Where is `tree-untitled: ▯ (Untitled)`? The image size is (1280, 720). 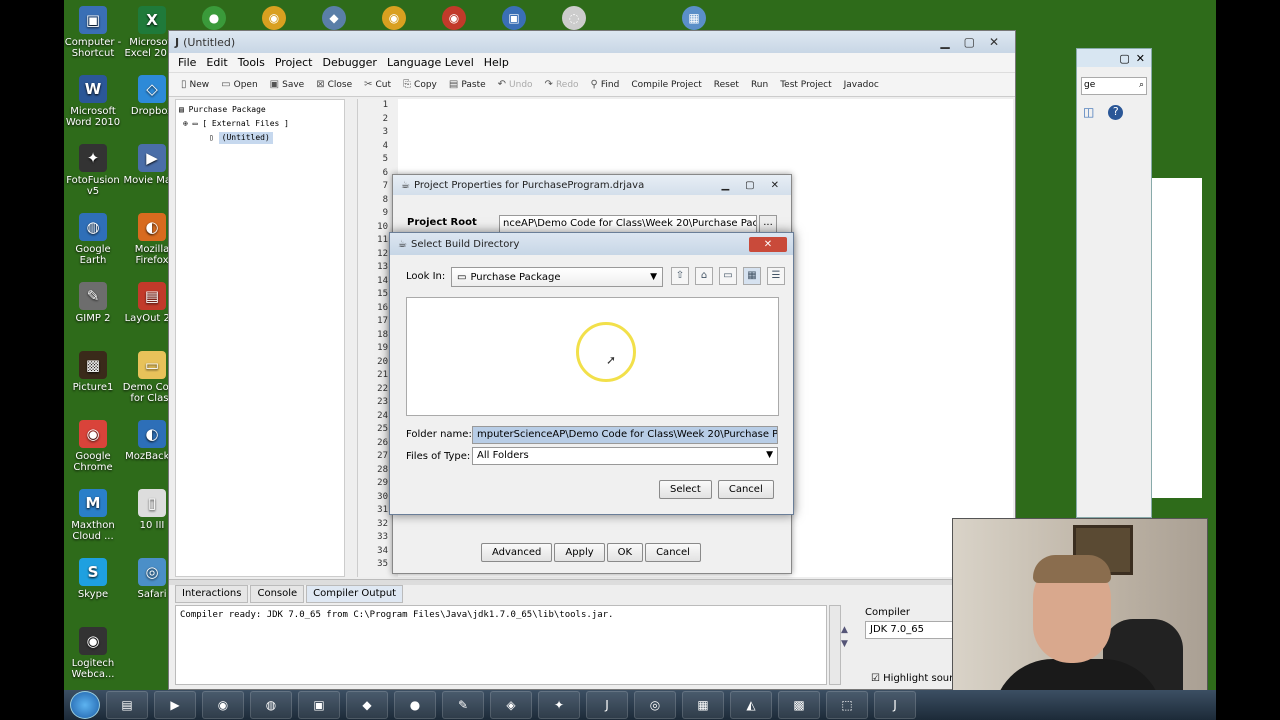
tree-untitled: ▯ (Untitled) is located at coordinates (260, 138).